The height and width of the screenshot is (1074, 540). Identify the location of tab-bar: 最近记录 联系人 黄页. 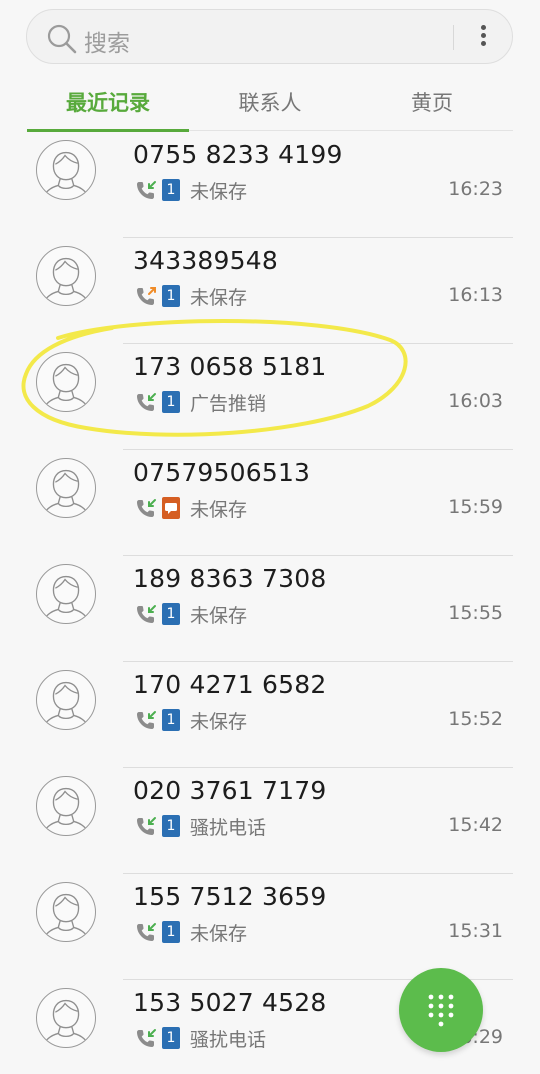
(270, 106).